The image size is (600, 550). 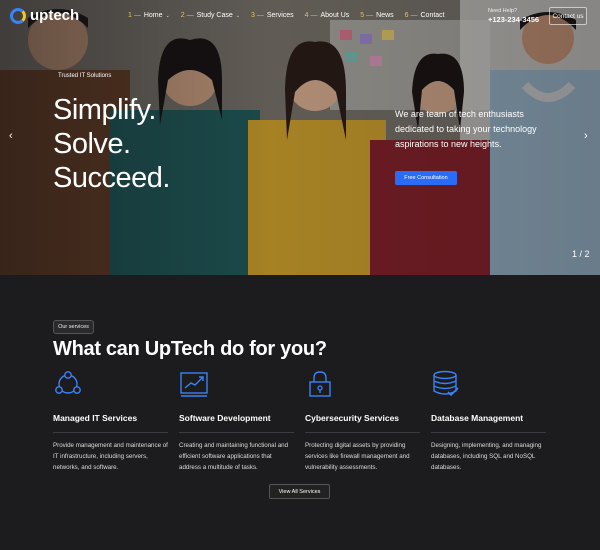 I want to click on nav-number: 5 —, so click(x=367, y=15).